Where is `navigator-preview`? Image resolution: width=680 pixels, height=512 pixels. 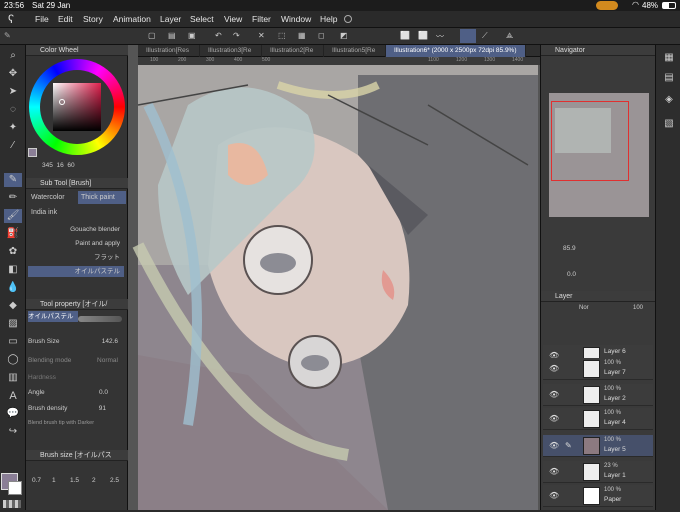 navigator-preview is located at coordinates (599, 155).